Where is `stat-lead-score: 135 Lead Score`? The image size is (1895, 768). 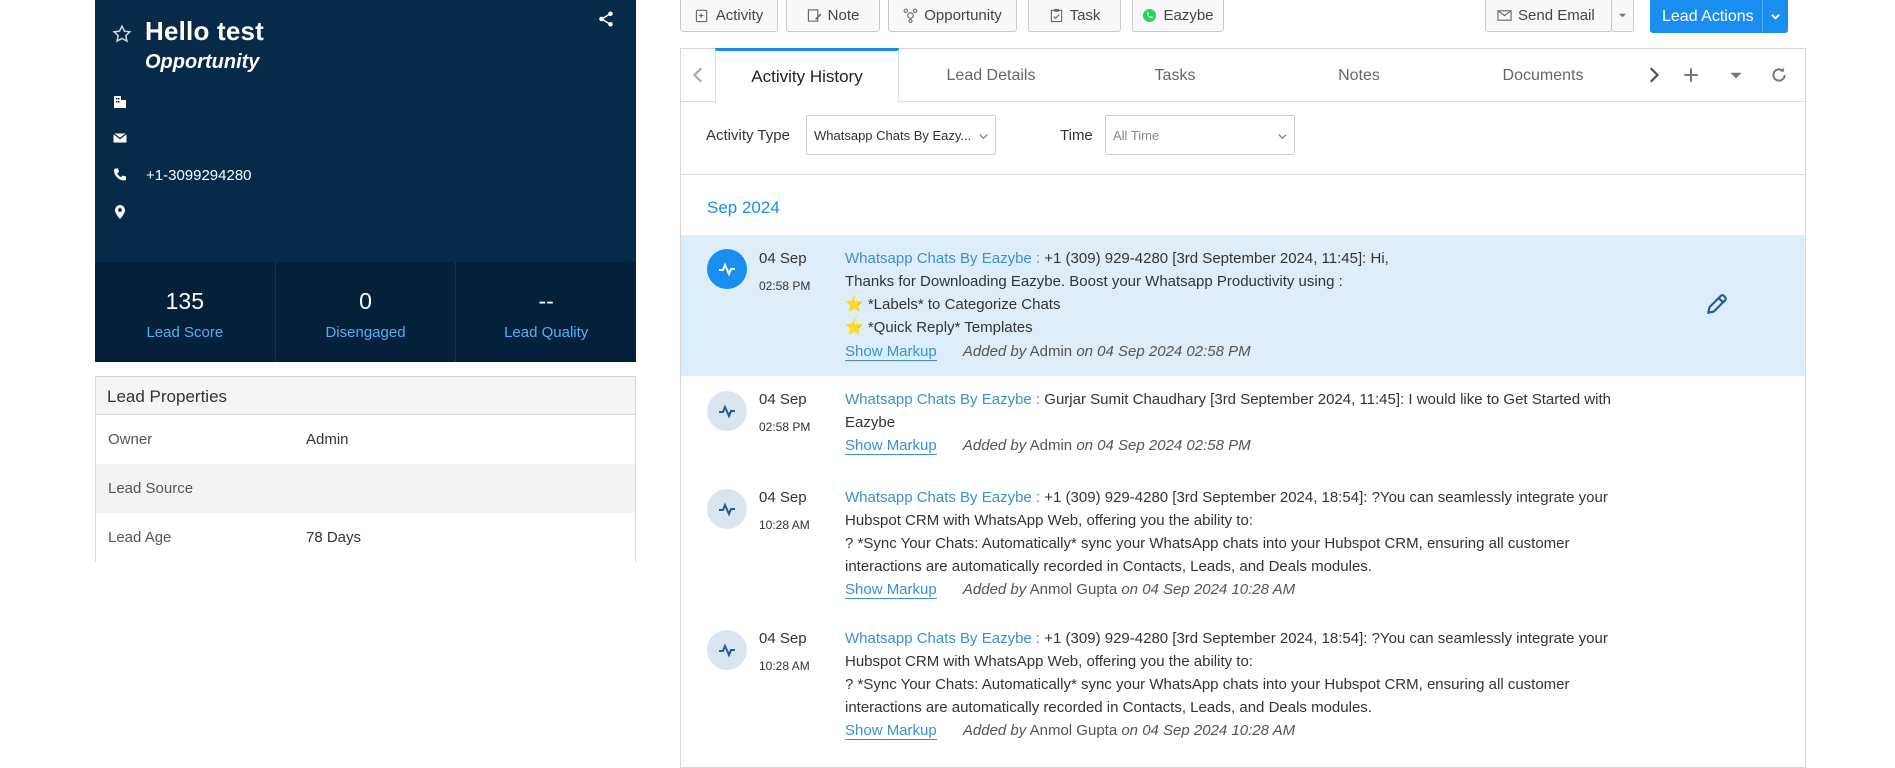 stat-lead-score: 135 Lead Score is located at coordinates (185, 312).